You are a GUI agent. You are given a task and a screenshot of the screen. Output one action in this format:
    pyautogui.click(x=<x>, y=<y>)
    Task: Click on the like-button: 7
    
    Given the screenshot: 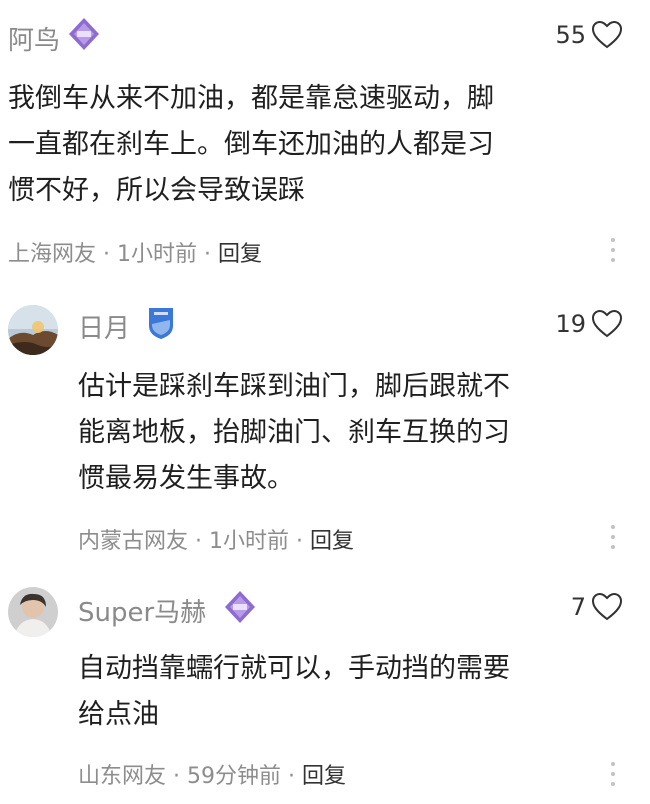 What is the action you would take?
    pyautogui.click(x=596, y=607)
    